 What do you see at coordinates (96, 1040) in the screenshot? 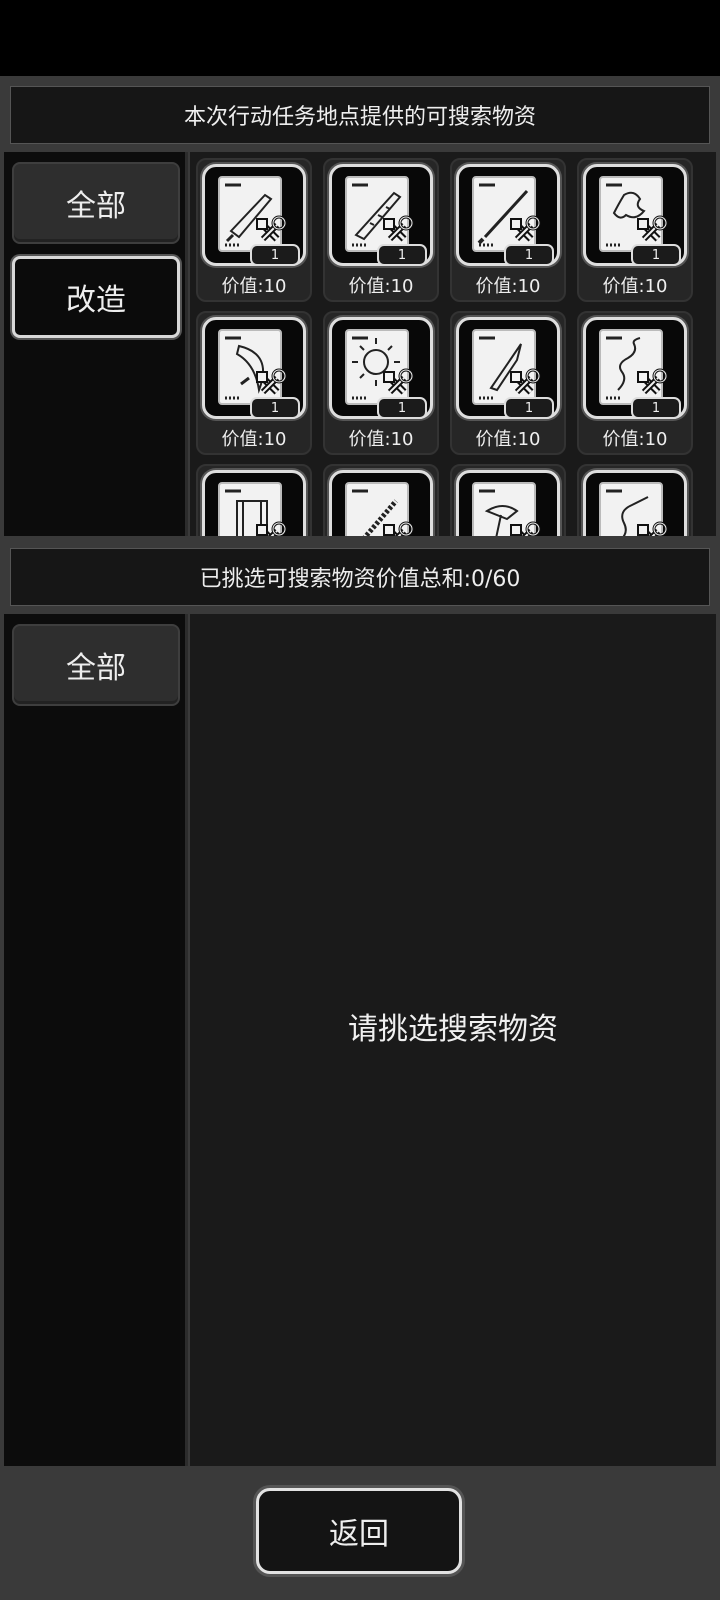
I see `bottom-category-sidebar: 全部` at bounding box center [96, 1040].